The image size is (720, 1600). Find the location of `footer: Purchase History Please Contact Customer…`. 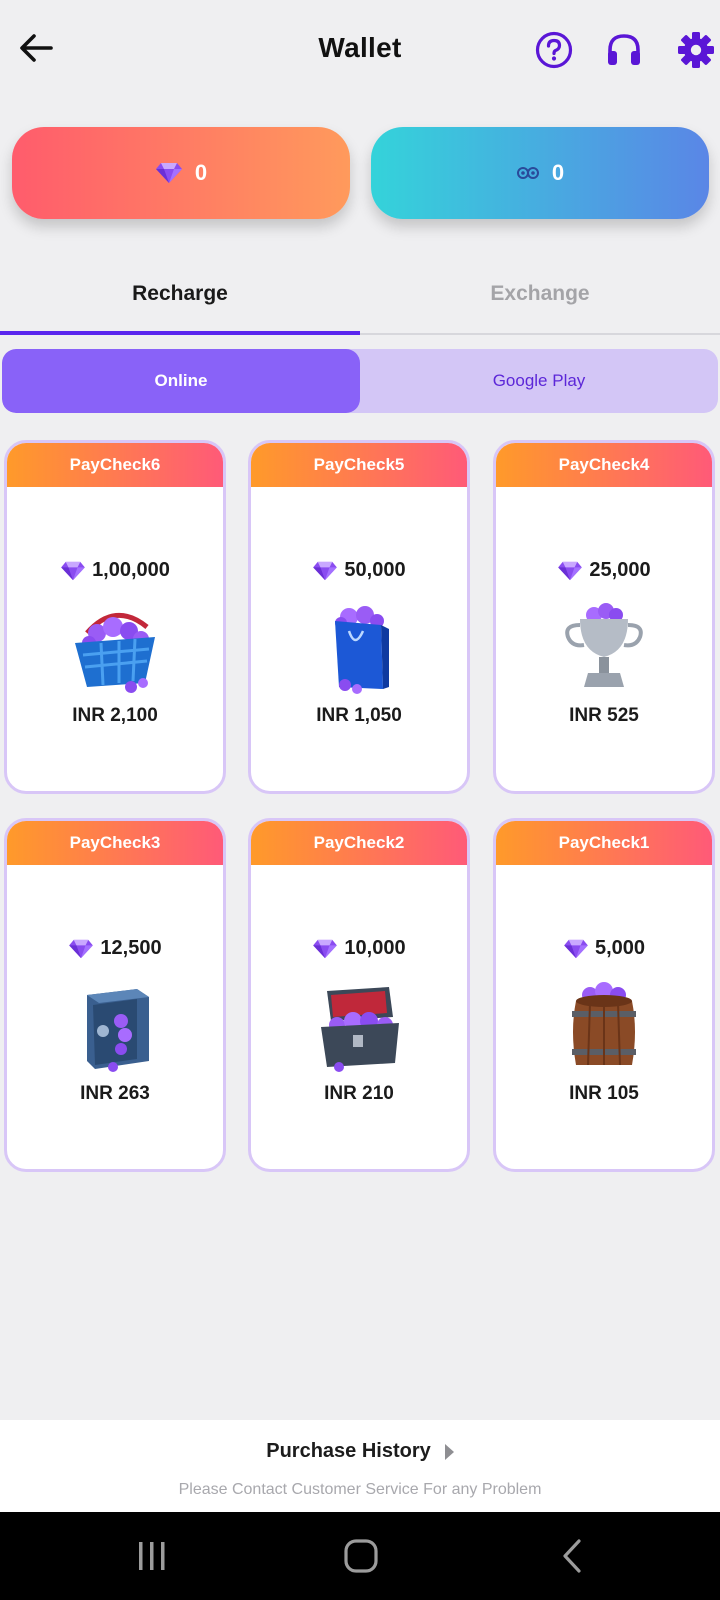

footer: Purchase History Please Contact Customer… is located at coordinates (360, 1466).